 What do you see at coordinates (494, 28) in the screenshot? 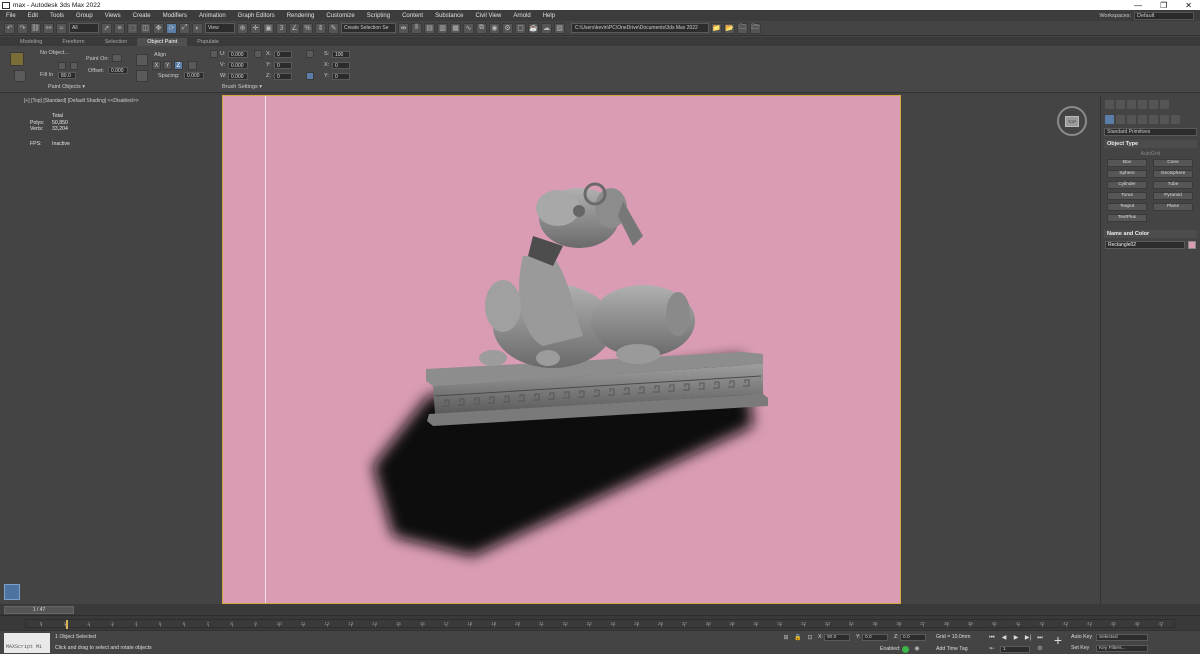
I see `material-editor-icon: ◉` at bounding box center [494, 28].